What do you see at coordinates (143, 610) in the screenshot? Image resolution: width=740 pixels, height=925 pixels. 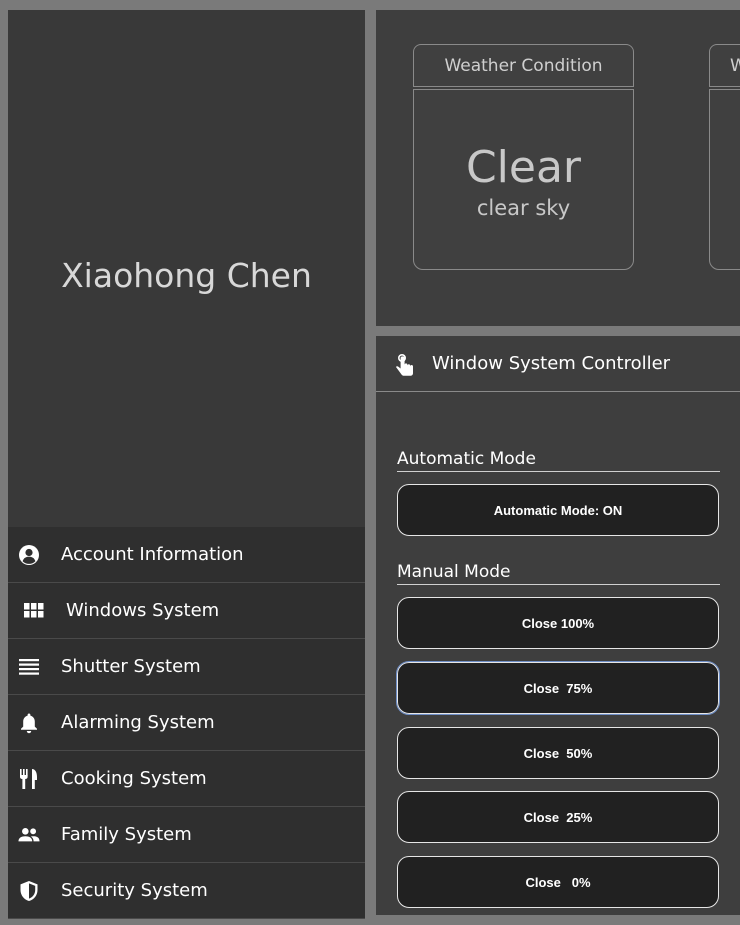 I see `sidebar-item-label: Windows System` at bounding box center [143, 610].